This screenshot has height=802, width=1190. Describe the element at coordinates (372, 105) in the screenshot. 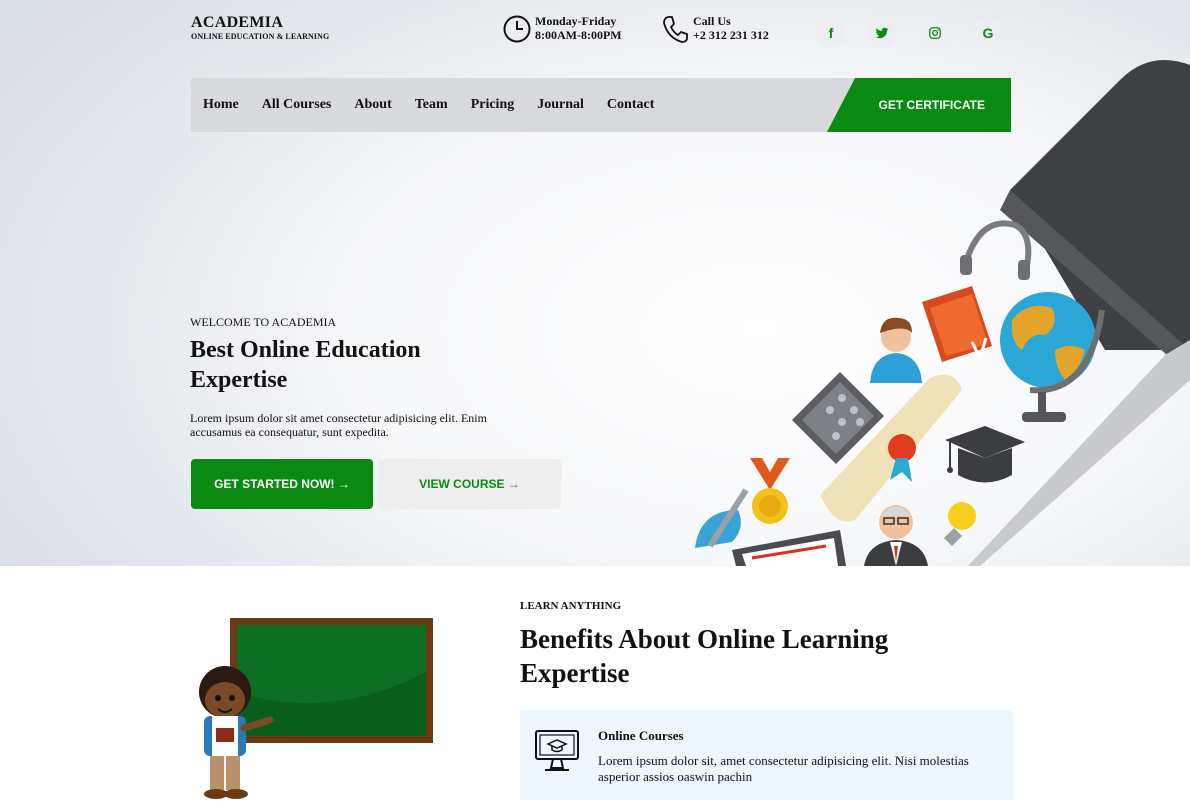

I see `nav-about: About` at that location.